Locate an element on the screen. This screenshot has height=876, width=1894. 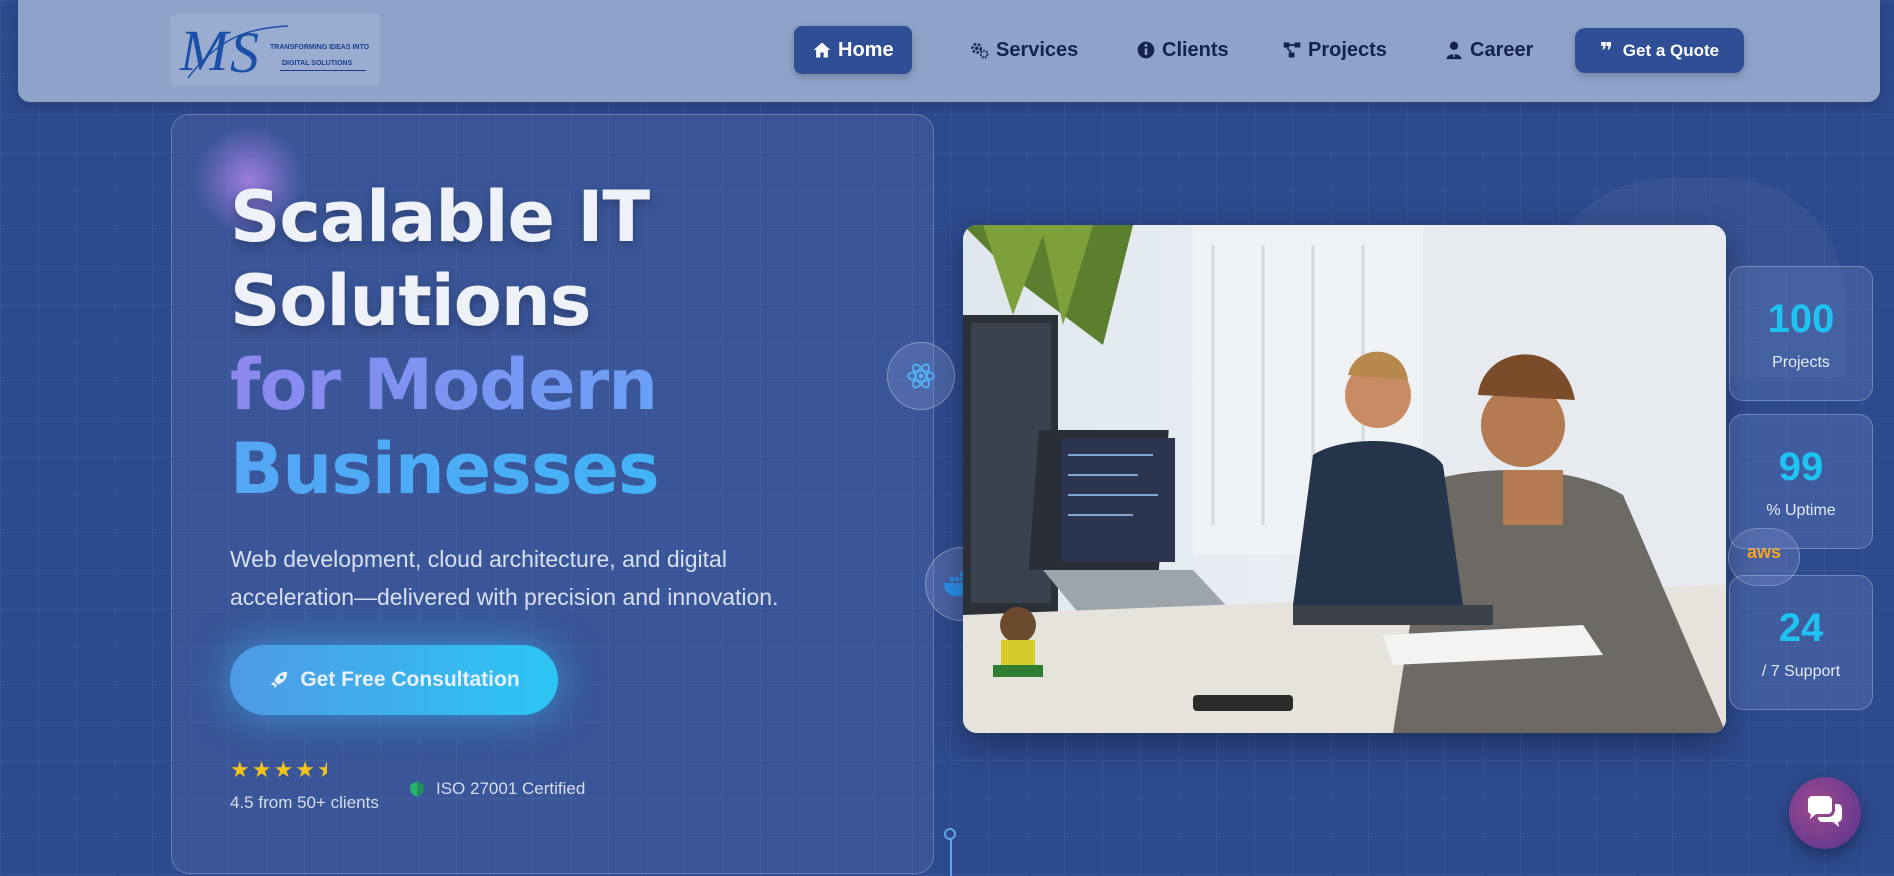
home-icon is located at coordinates (822, 50).